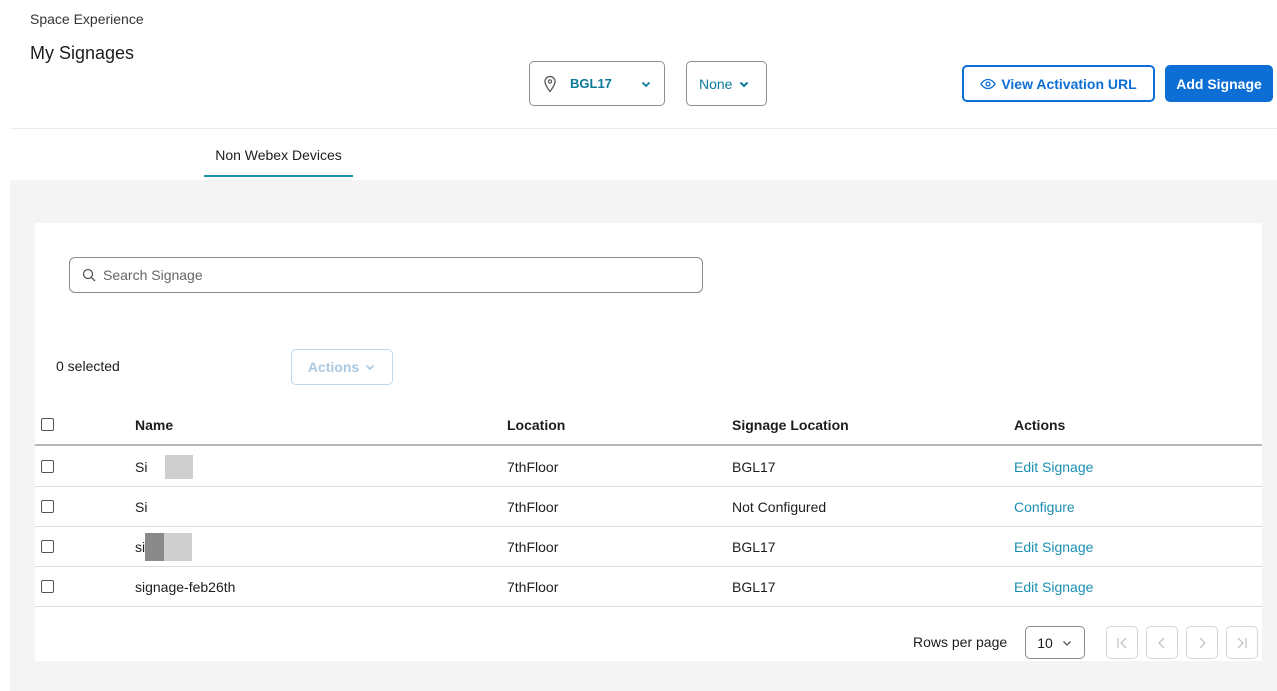 The width and height of the screenshot is (1277, 691). Describe the element at coordinates (87, 19) in the screenshot. I see `app-name: Space Experience` at that location.